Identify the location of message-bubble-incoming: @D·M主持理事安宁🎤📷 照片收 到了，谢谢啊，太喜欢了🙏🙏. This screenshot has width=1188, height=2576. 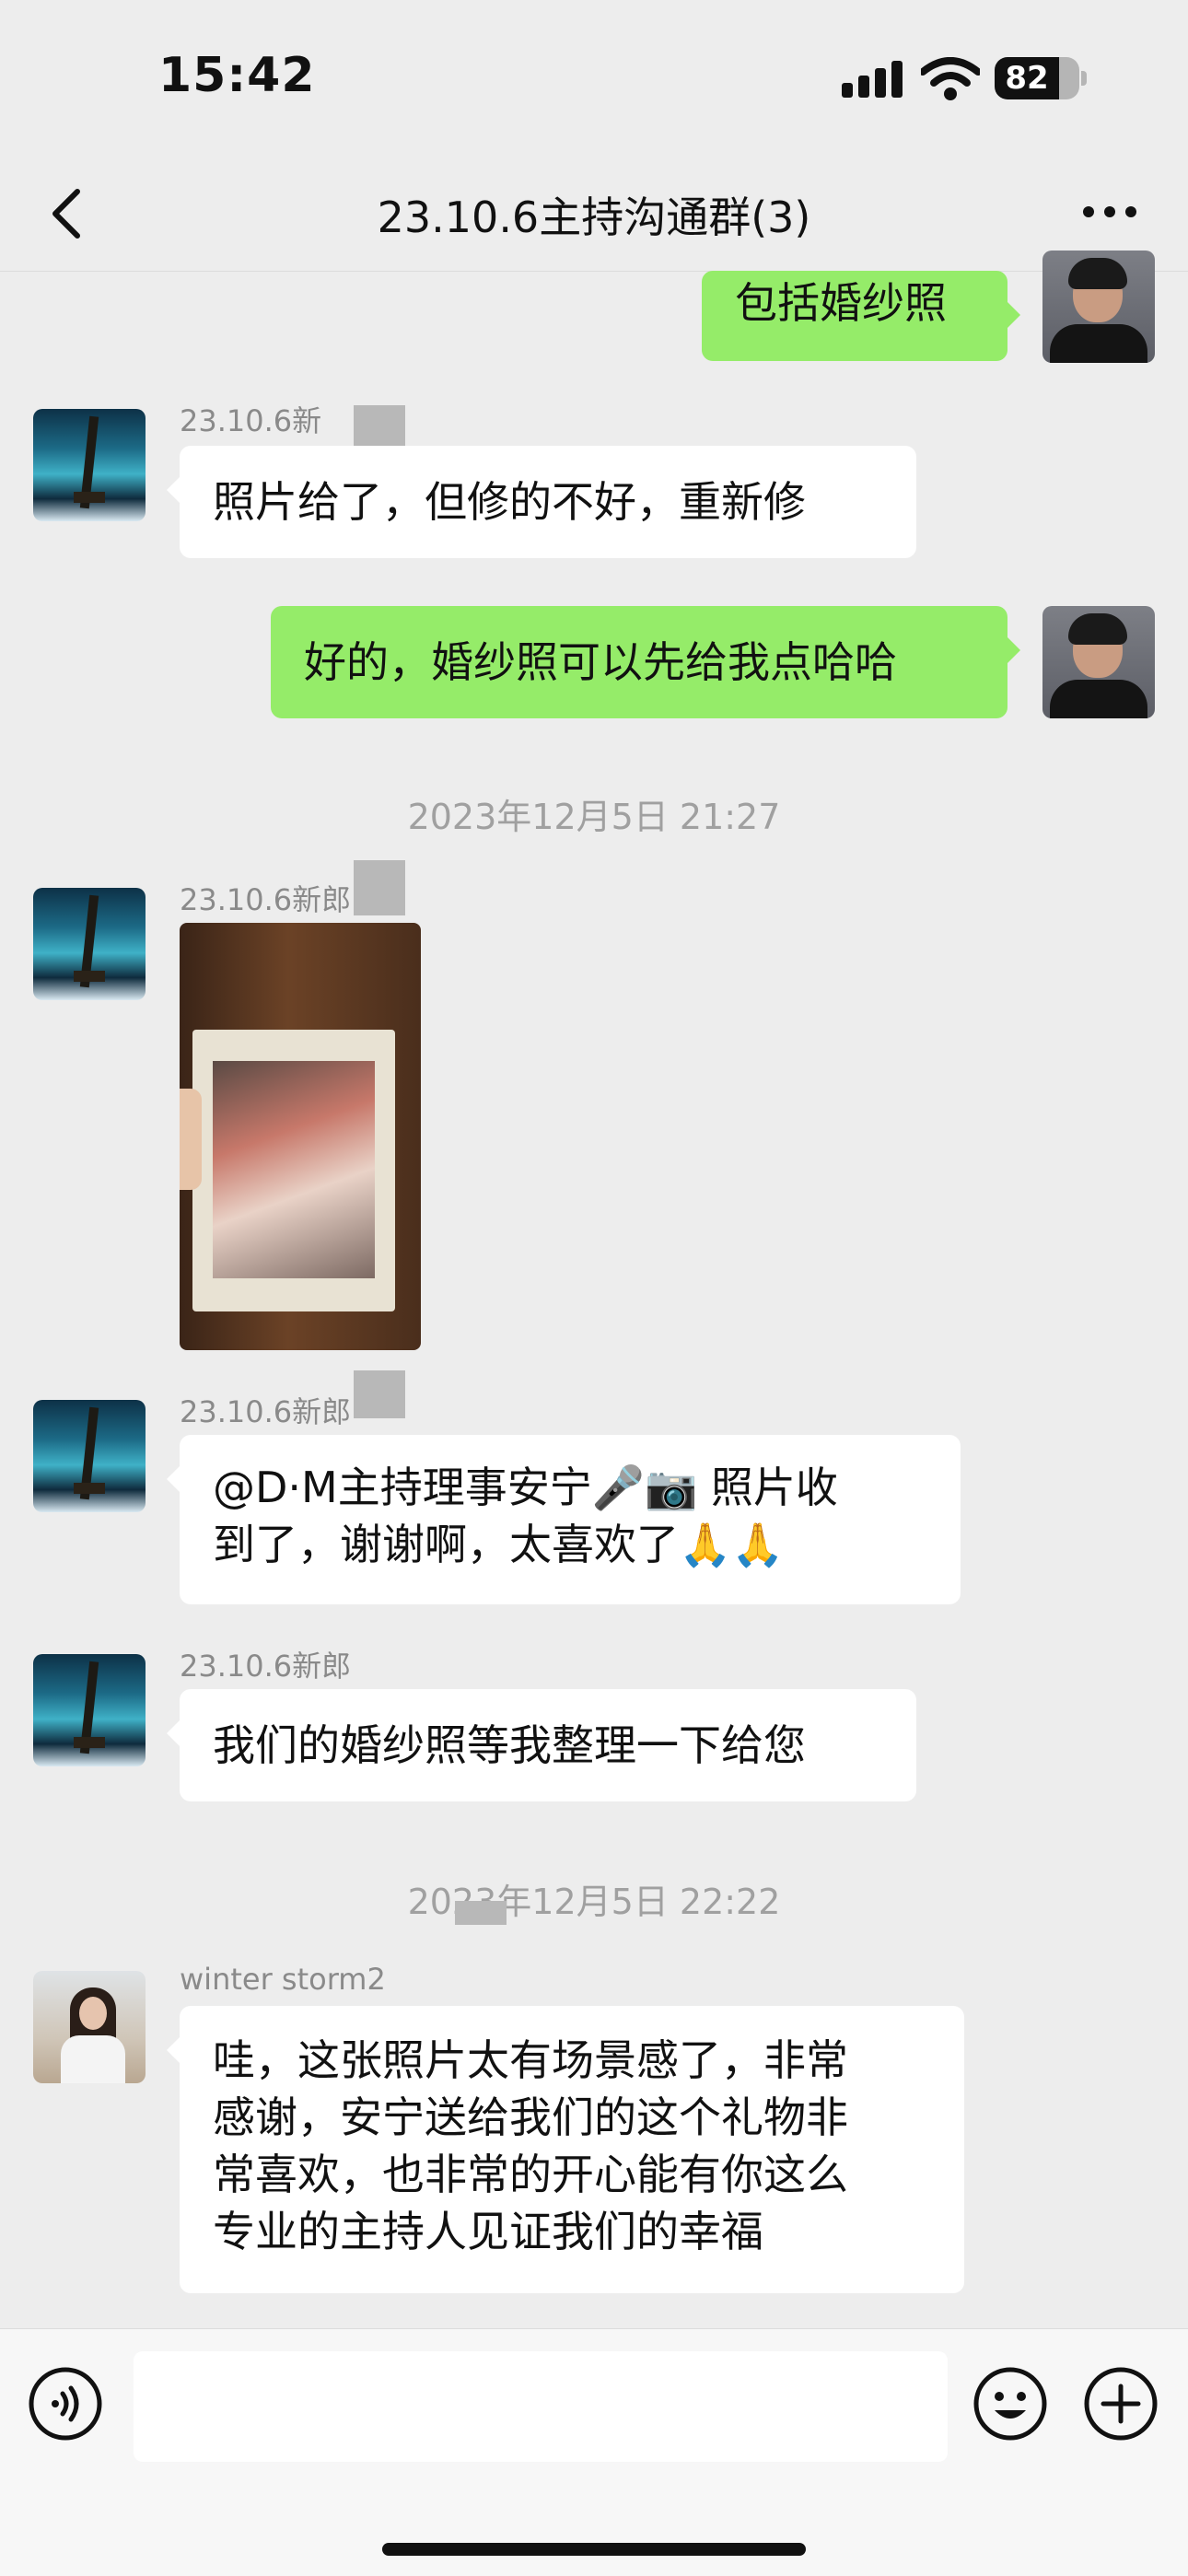
(564, 1519).